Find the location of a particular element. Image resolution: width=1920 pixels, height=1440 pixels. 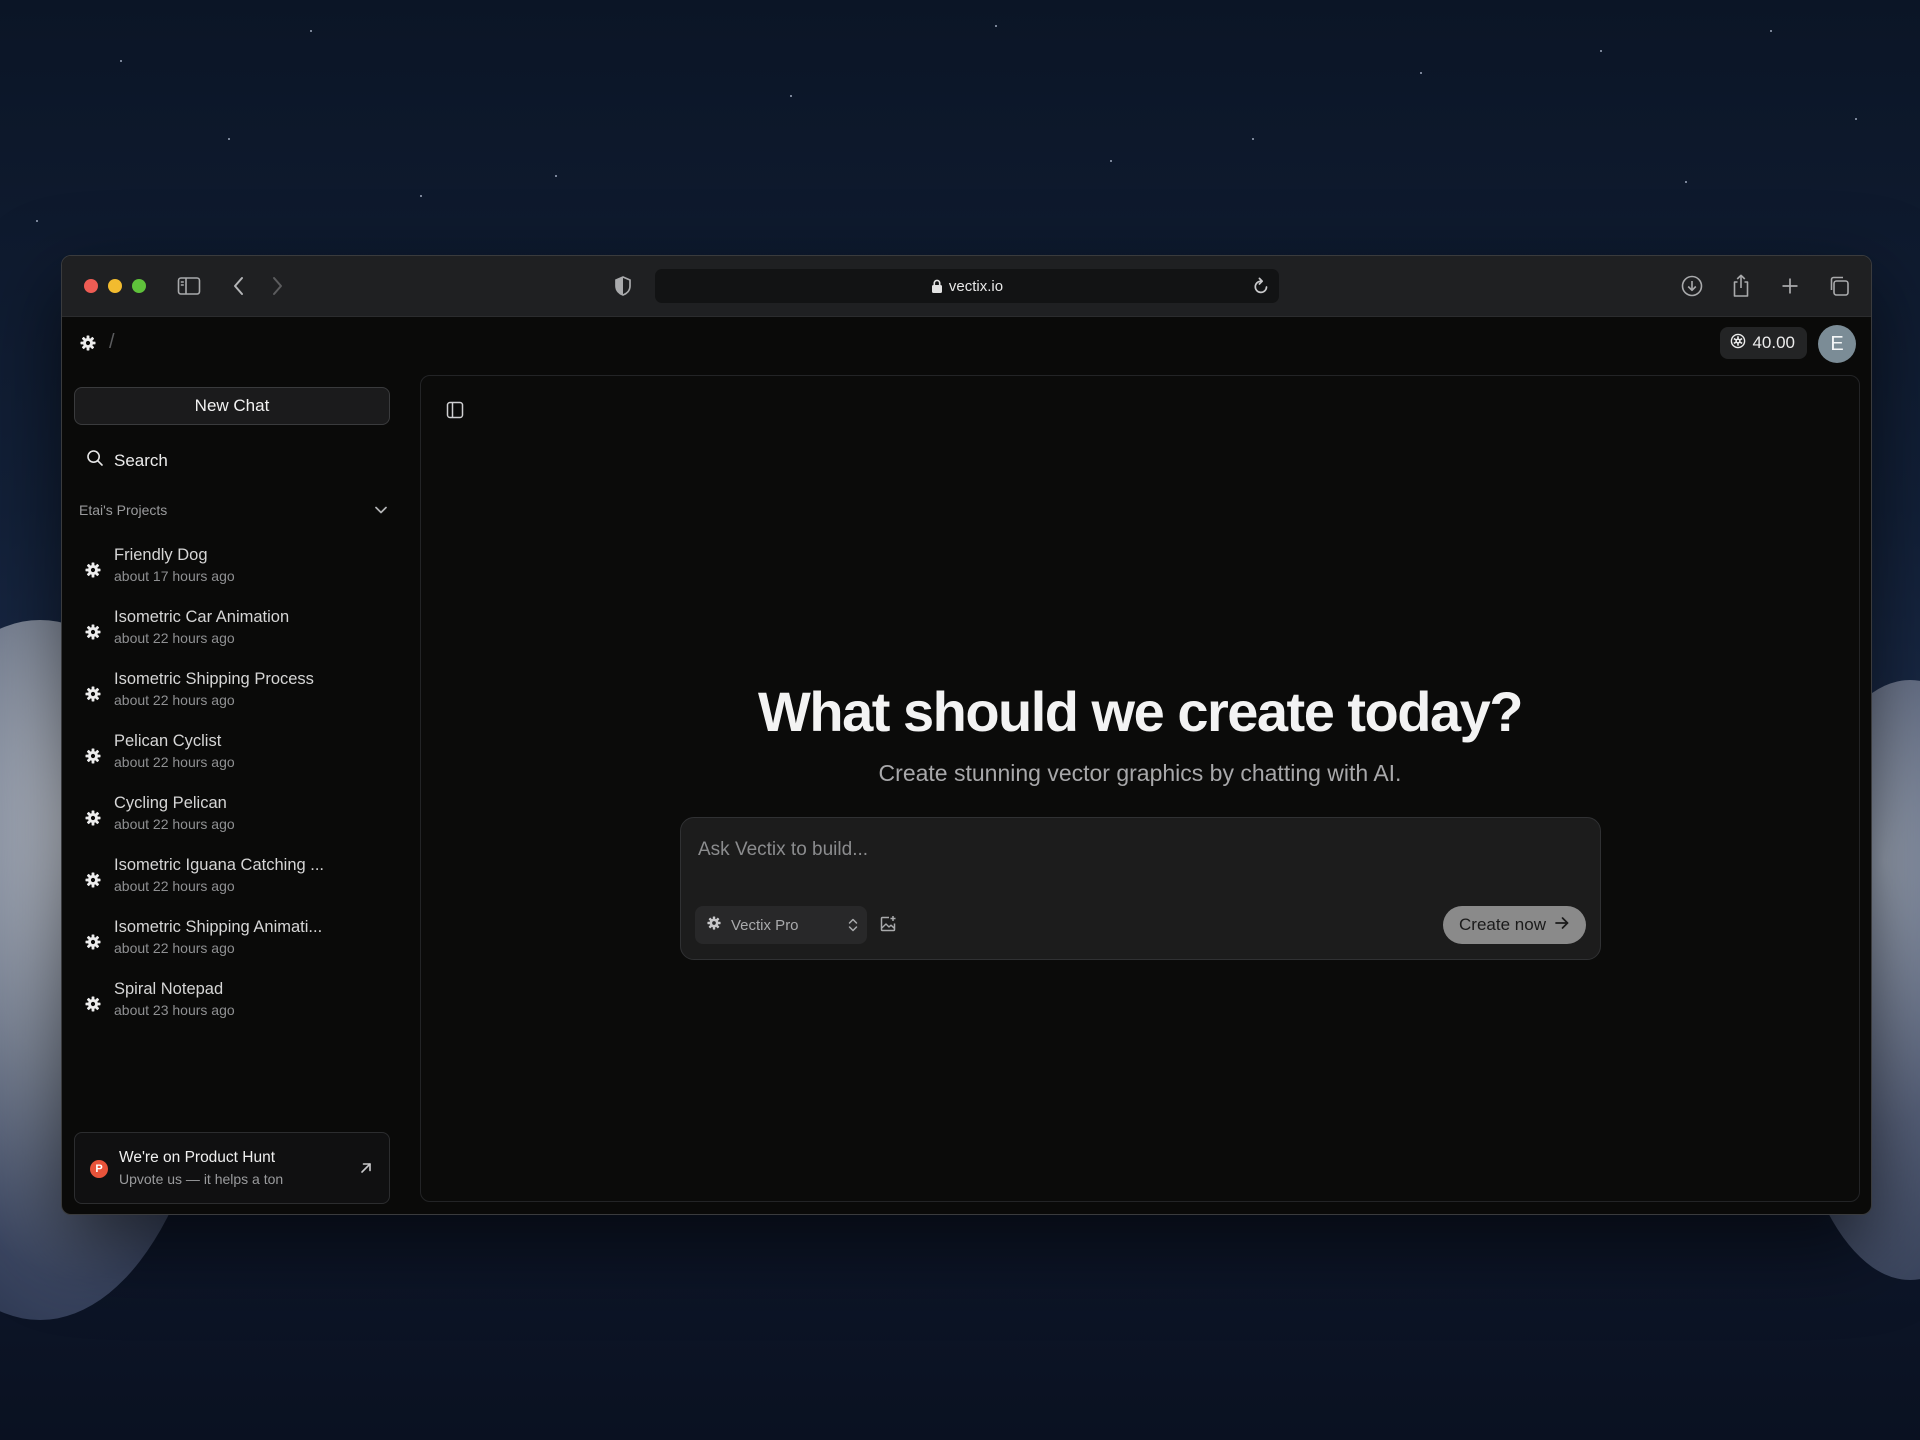

minimize-window-button is located at coordinates (115, 286).